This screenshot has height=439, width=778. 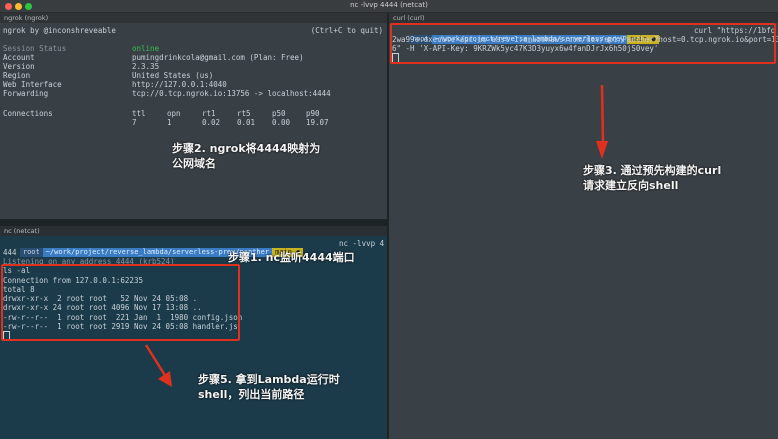 What do you see at coordinates (362, 243) in the screenshot?
I see `nc-command: nc -lvvp 4` at bounding box center [362, 243].